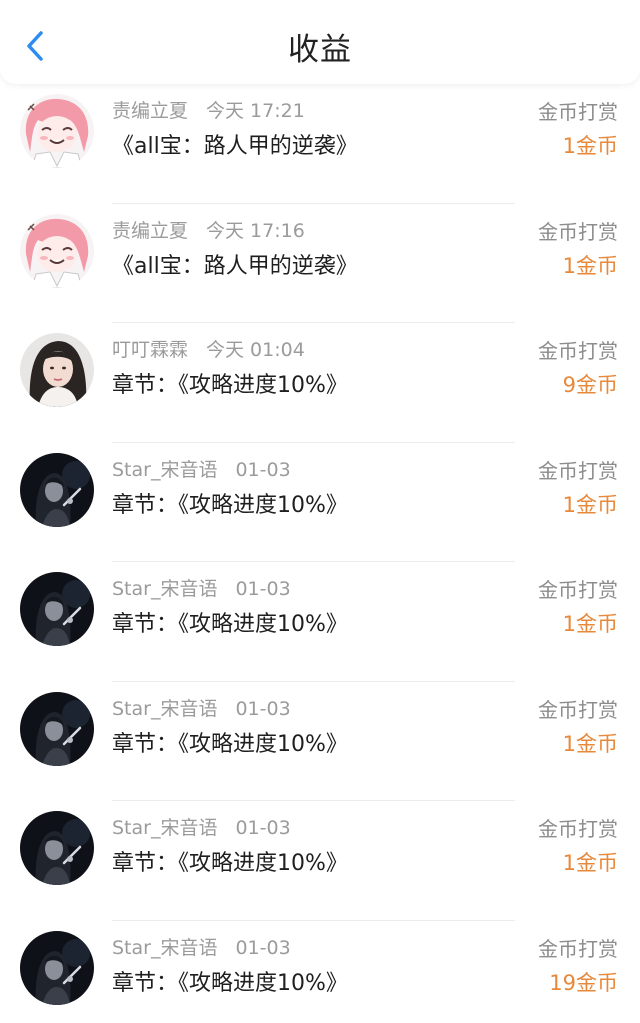  I want to click on list-item: 叮叮霖霖 今天 01:04 章节：《攻略进度10%》 金币打赏 9金币, so click(320, 383).